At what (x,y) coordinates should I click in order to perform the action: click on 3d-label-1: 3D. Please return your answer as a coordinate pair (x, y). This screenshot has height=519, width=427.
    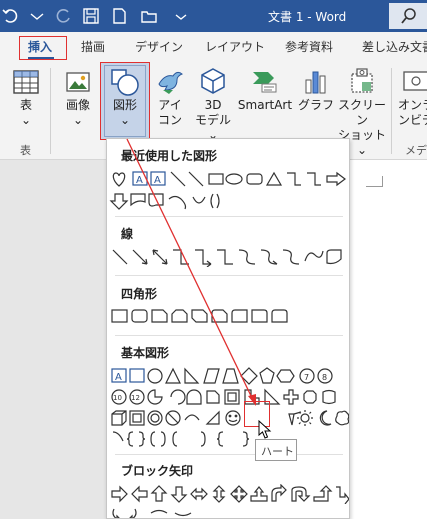
    Looking at the image, I should click on (213, 105).